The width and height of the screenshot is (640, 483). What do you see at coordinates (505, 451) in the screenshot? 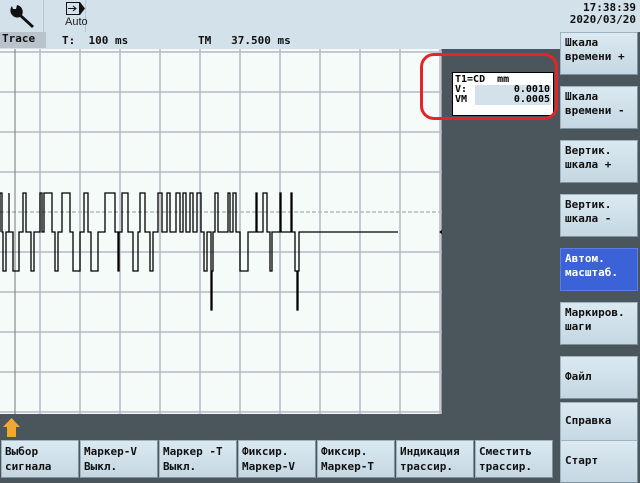
I see `softkey-line1: Сместить` at bounding box center [505, 451].